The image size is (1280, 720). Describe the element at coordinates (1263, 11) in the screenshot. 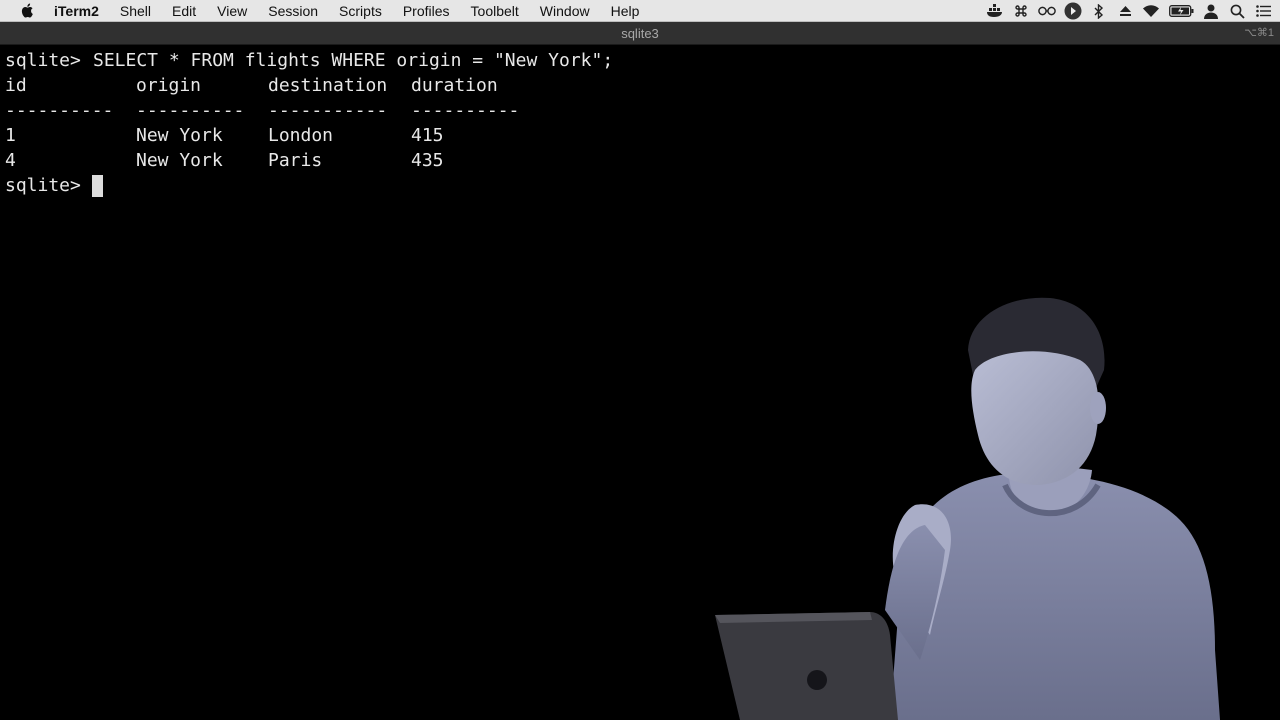

I see `list-icon` at that location.